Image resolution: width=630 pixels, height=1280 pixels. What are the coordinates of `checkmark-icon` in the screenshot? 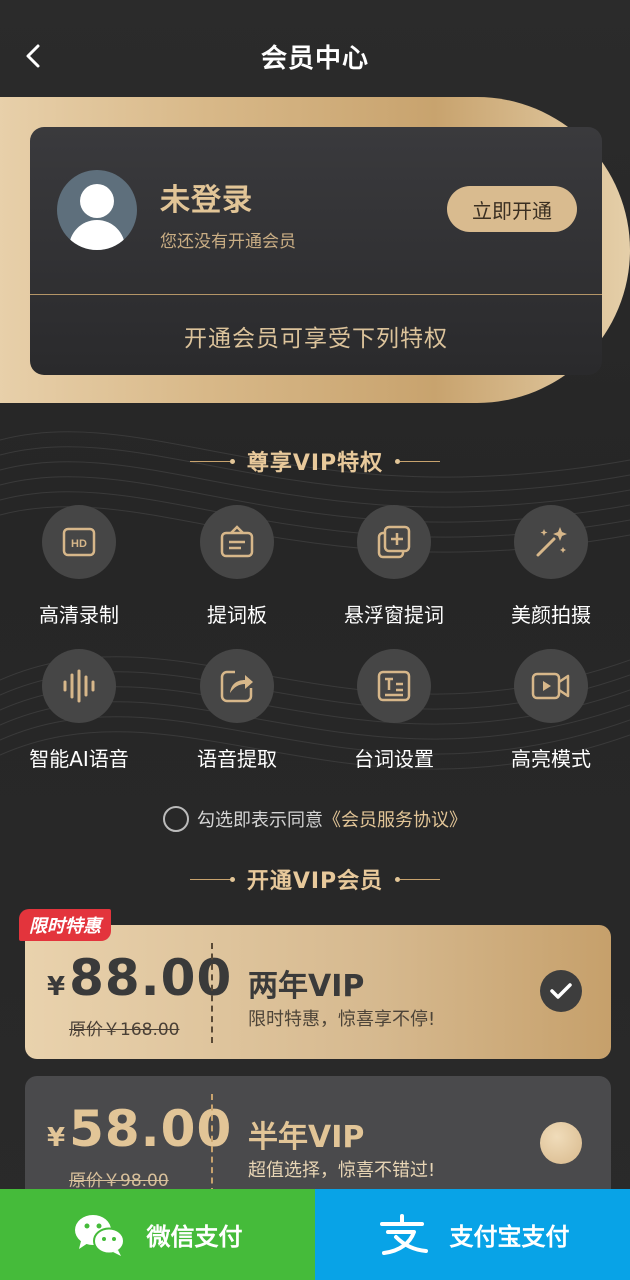 It's located at (561, 991).